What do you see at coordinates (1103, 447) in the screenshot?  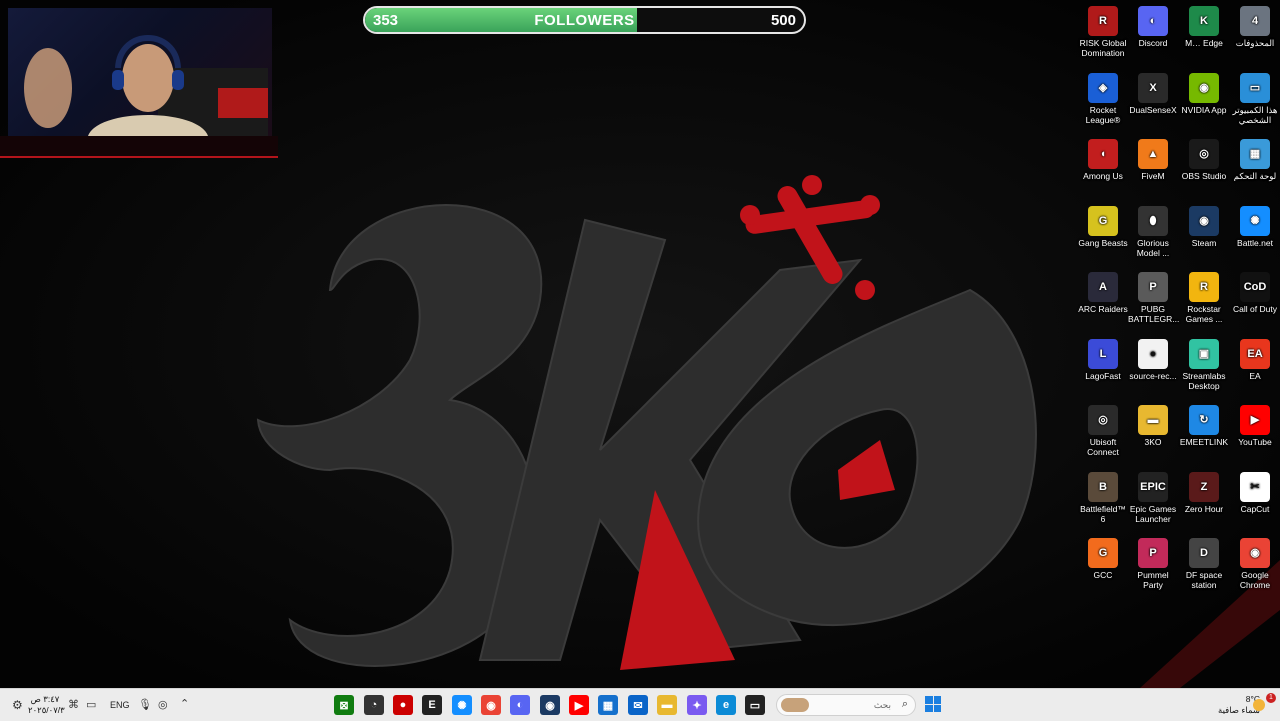 I see `desktop-icon-label: Ubisoft Connect` at bounding box center [1103, 447].